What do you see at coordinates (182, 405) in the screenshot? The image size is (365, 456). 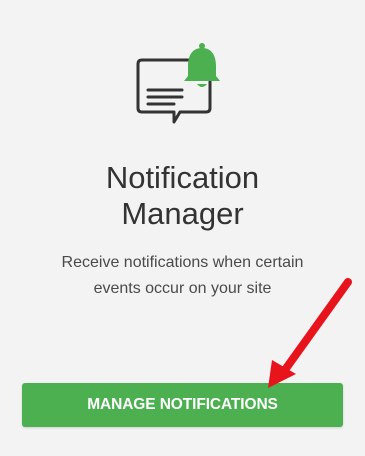 I see `manage-notifications-button: MANAGE NOTIFICATIONS` at bounding box center [182, 405].